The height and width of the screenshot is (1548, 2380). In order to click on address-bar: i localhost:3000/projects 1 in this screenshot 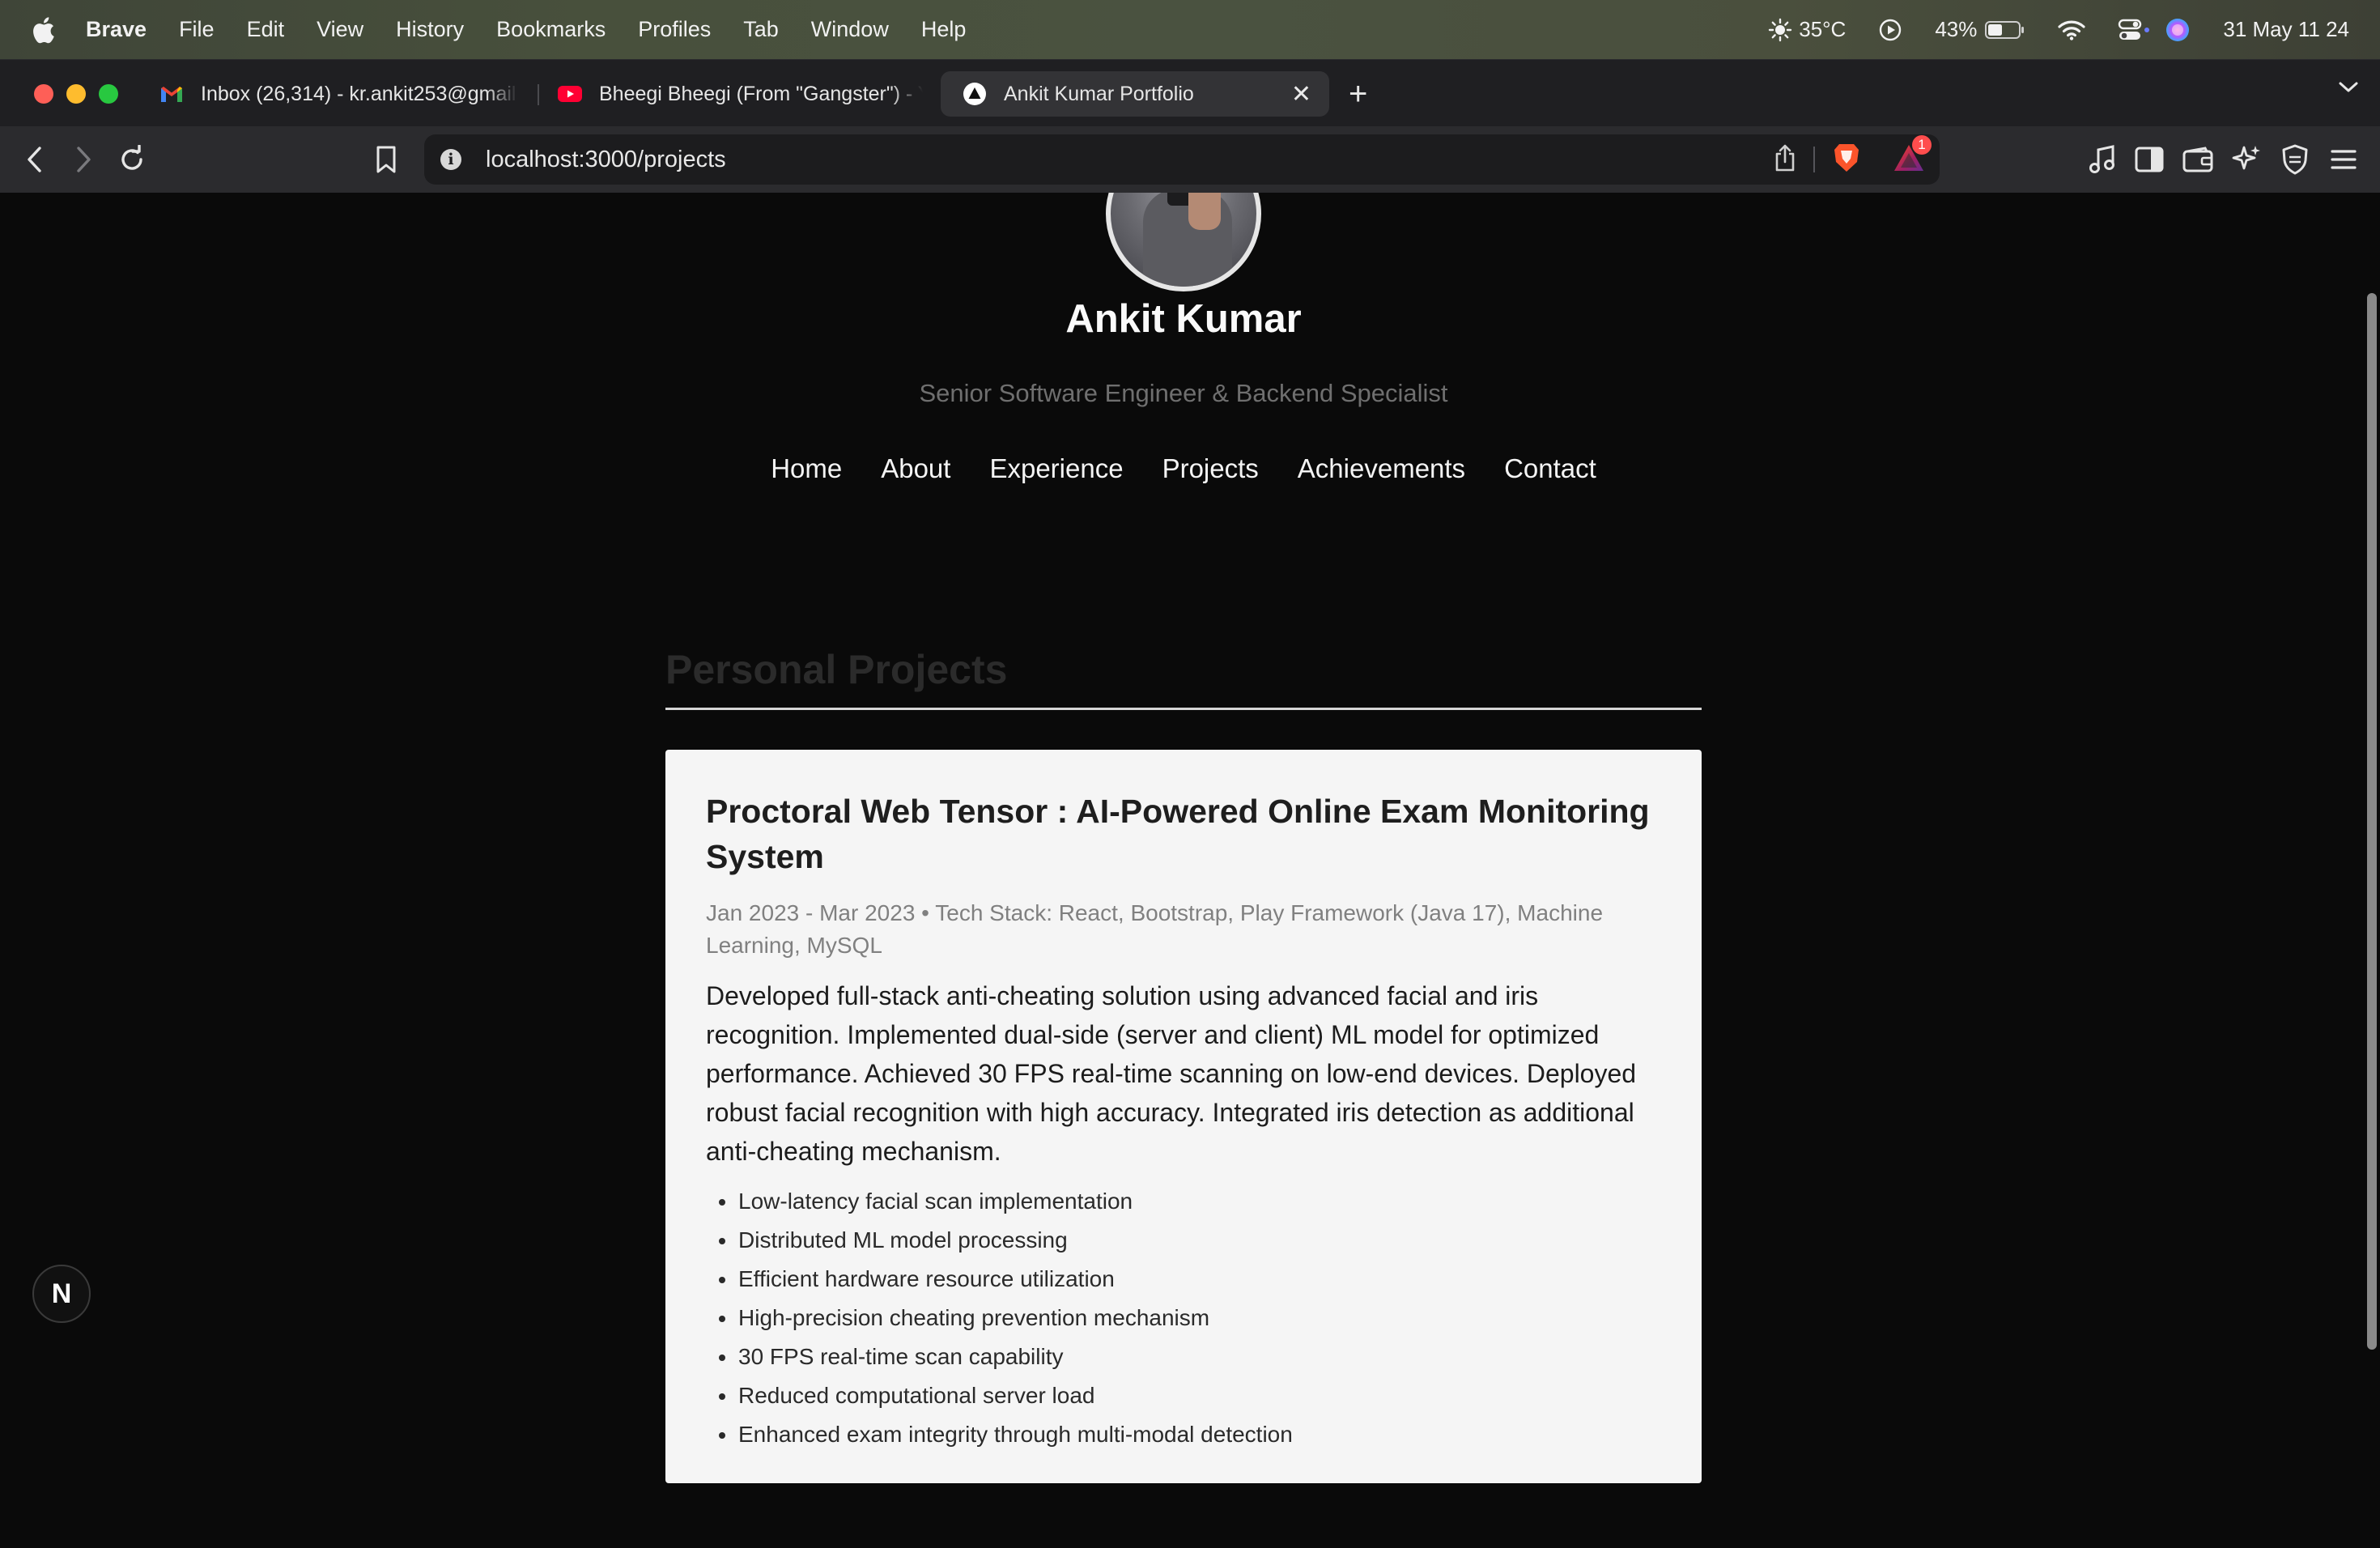, I will do `click(1182, 159)`.